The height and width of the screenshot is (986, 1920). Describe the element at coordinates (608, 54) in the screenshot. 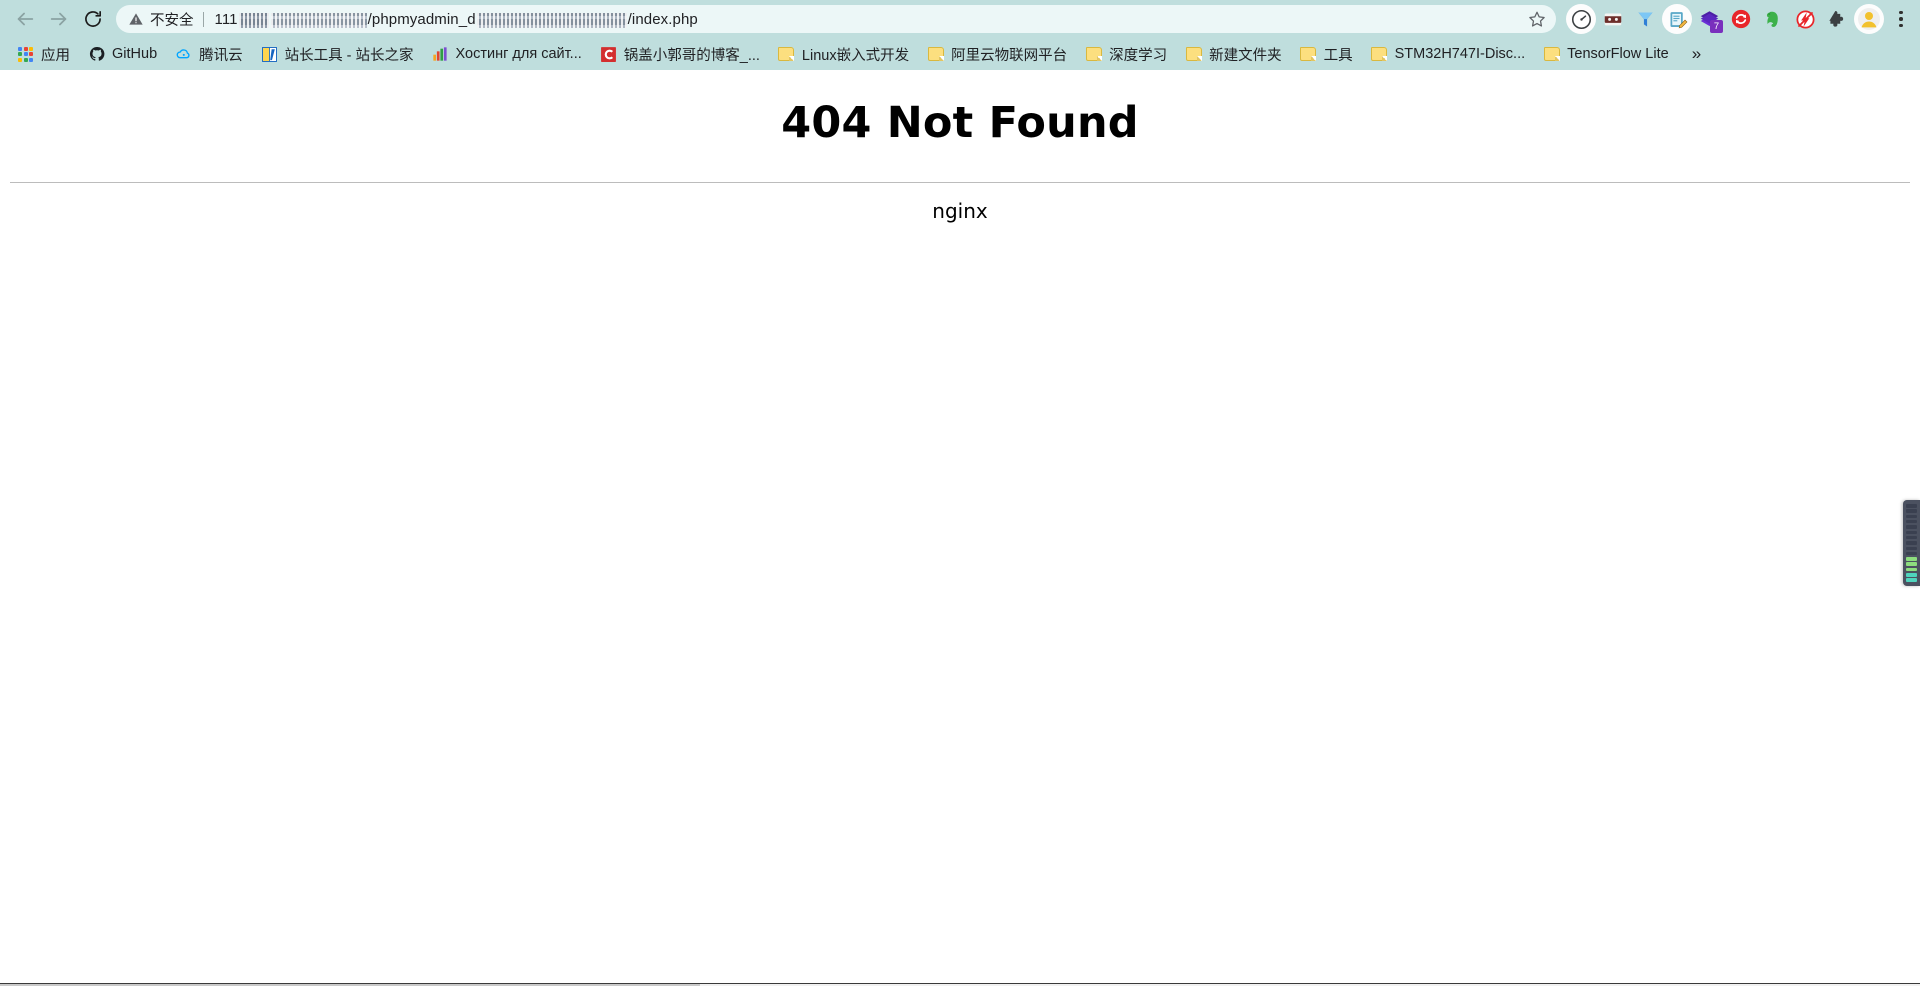

I see `csdn-icon` at that location.